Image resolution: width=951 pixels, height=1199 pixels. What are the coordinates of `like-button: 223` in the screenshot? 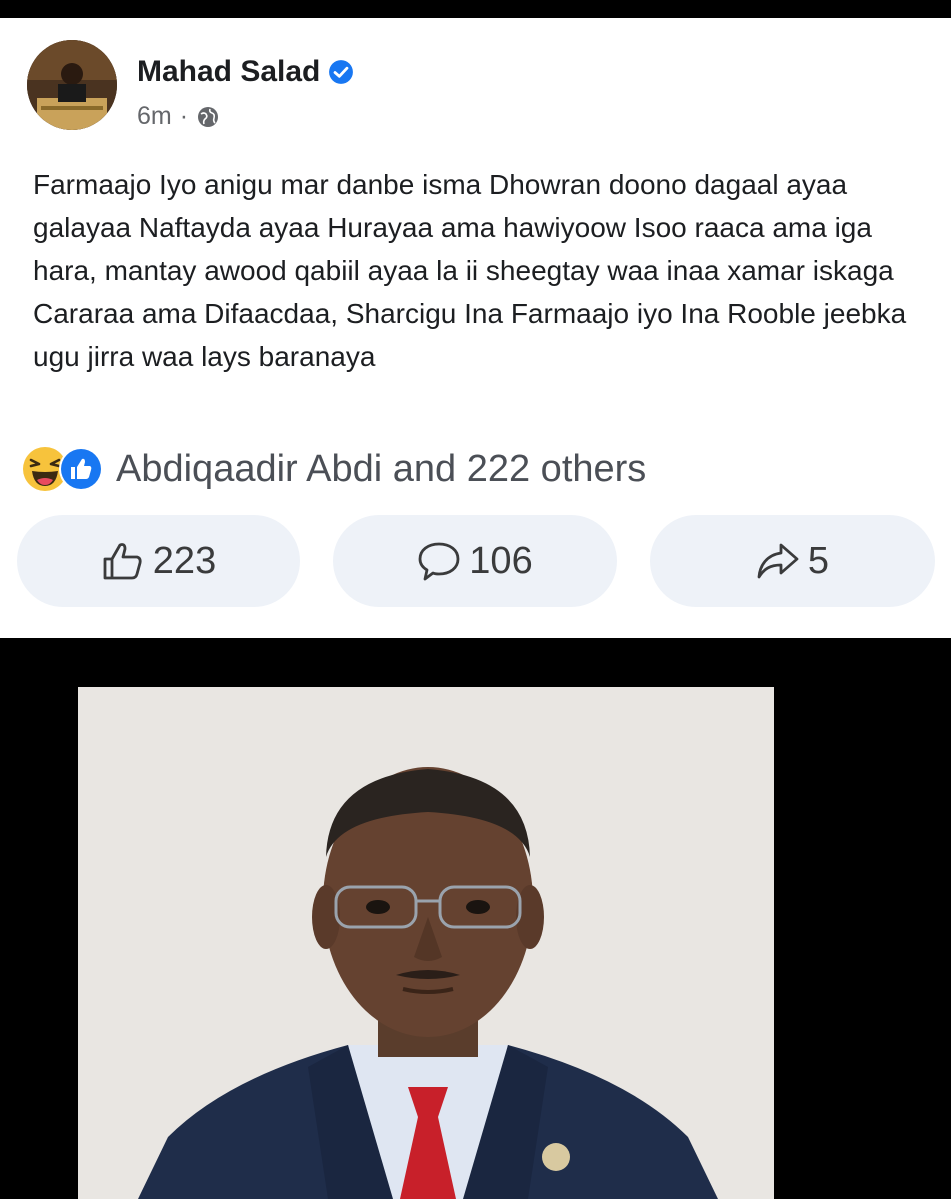 It's located at (158, 561).